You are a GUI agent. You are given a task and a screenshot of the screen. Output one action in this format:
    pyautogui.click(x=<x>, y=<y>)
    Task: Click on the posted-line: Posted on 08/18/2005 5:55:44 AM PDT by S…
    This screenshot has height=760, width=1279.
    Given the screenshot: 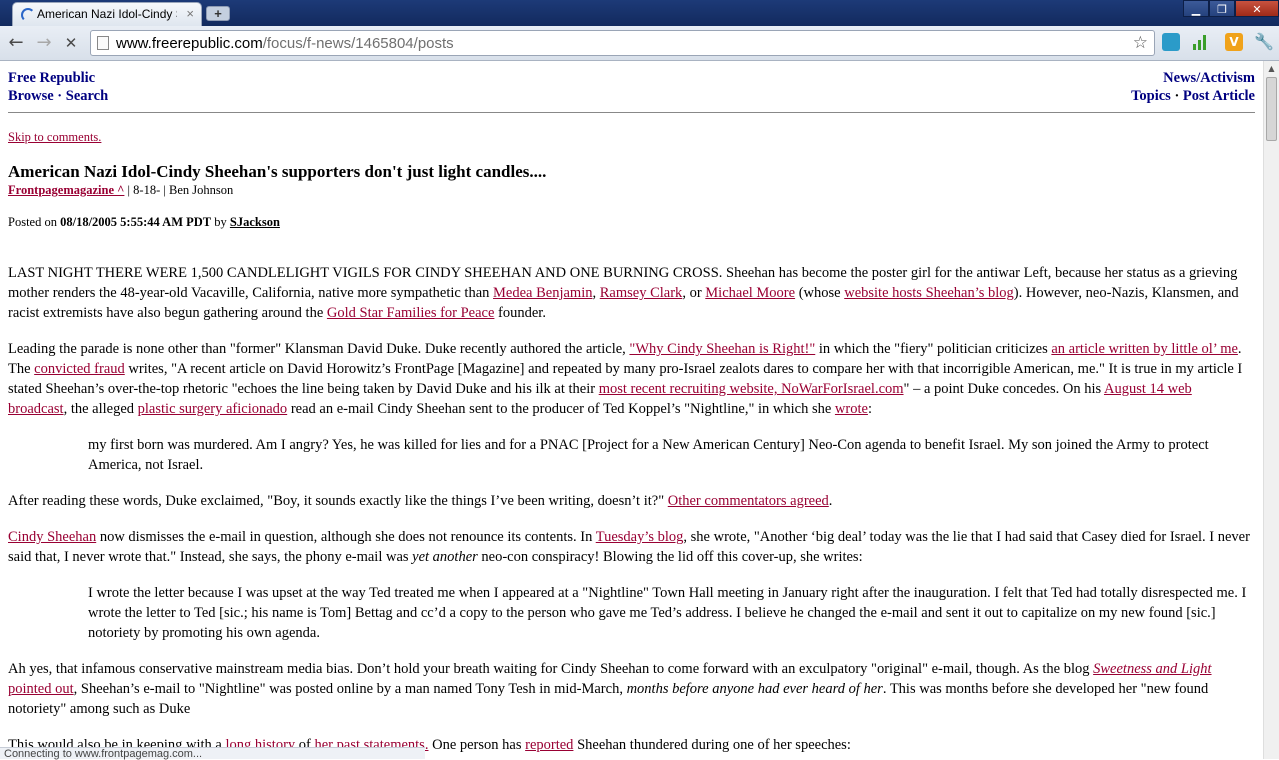 What is the action you would take?
    pyautogui.click(x=144, y=222)
    